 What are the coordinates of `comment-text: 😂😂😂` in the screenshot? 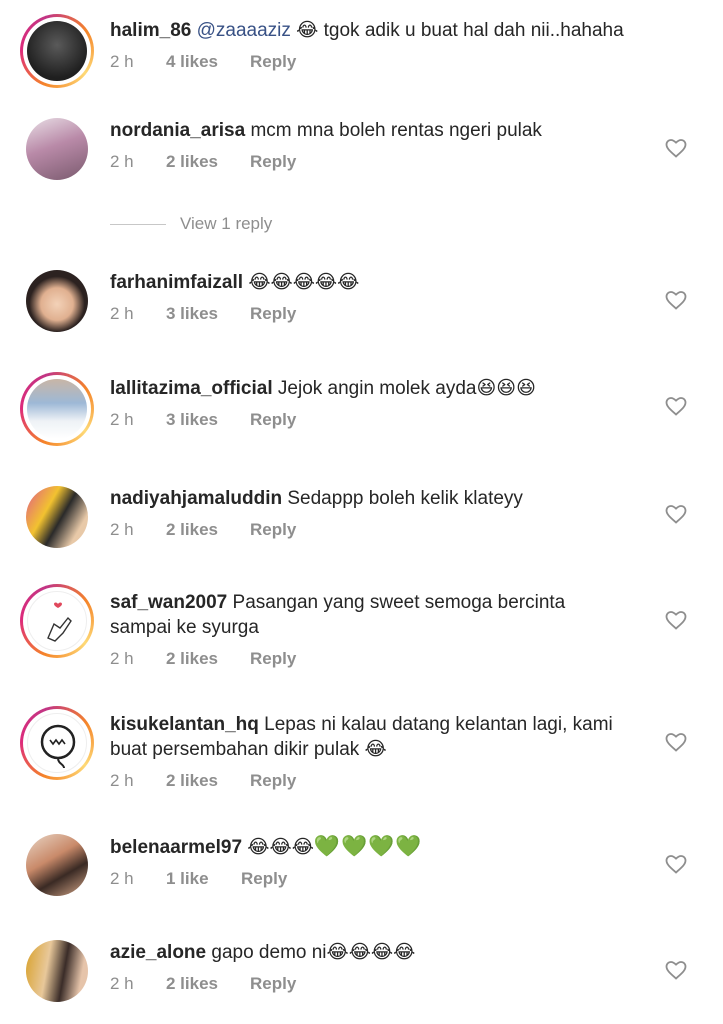 It's located at (278, 847).